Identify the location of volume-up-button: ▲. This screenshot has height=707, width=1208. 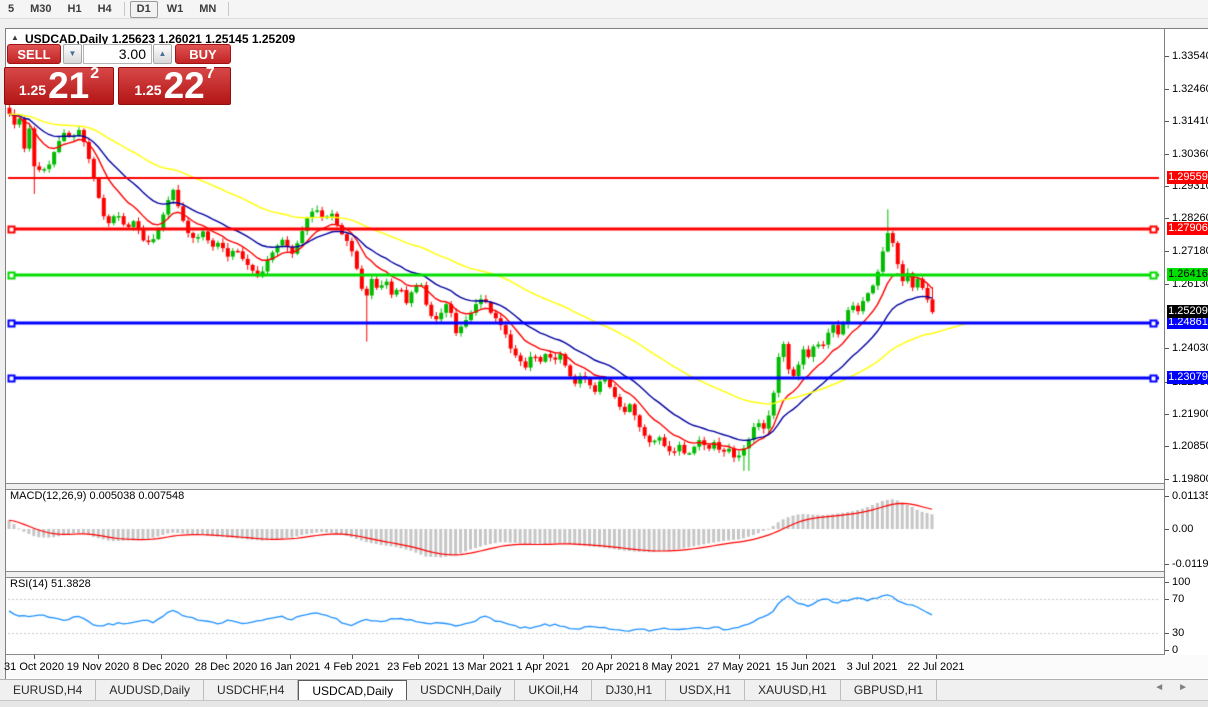
(162, 54).